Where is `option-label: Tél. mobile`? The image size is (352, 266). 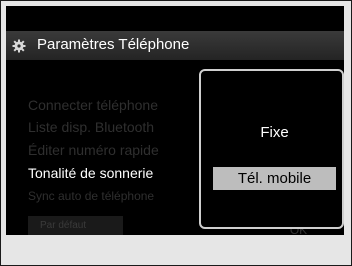
option-label: Tél. mobile is located at coordinates (274, 178).